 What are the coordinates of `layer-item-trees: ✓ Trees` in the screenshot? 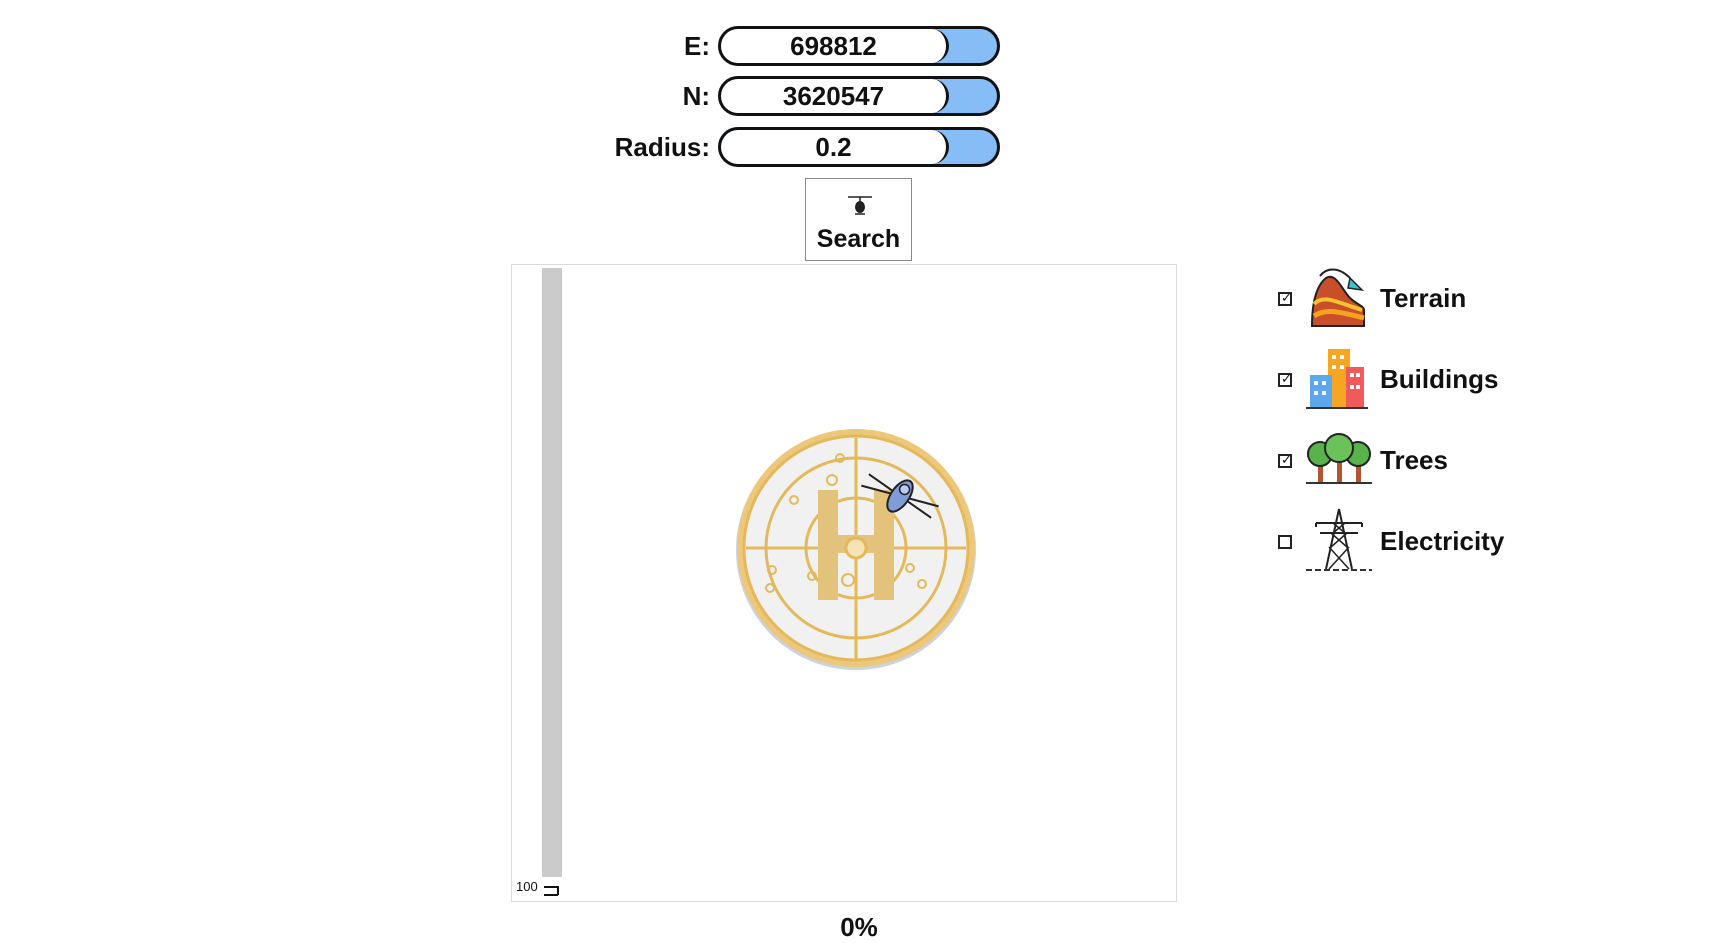 It's located at (1400, 461).